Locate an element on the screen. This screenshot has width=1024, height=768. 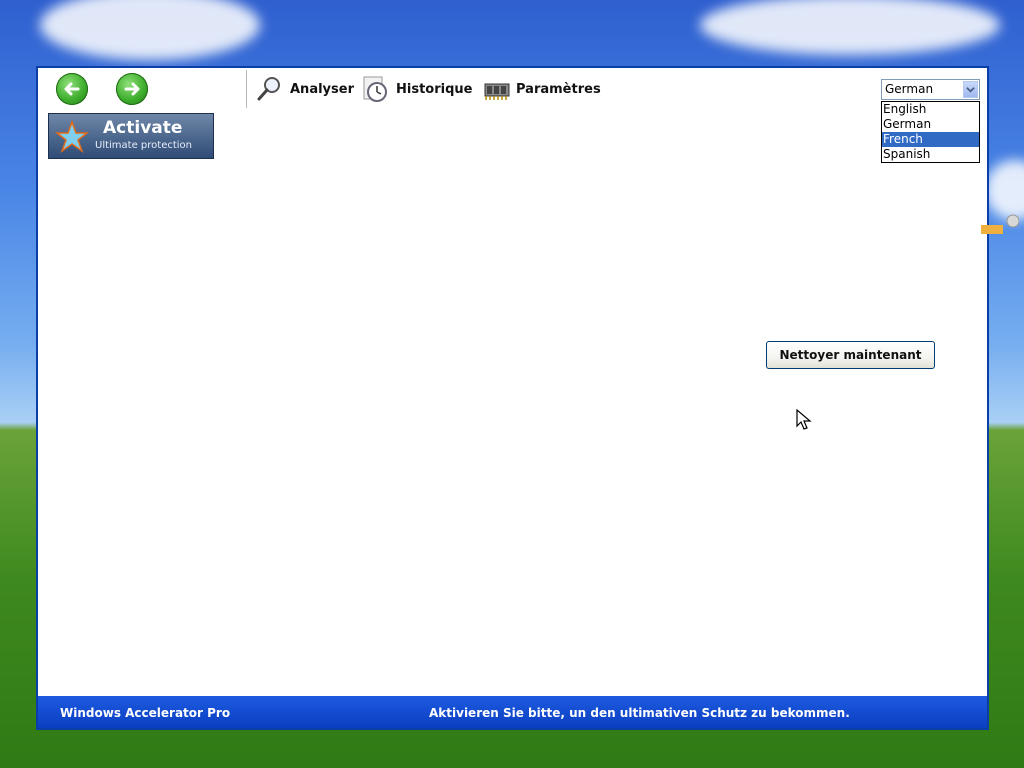
arrow-left-icon is located at coordinates (72, 89).